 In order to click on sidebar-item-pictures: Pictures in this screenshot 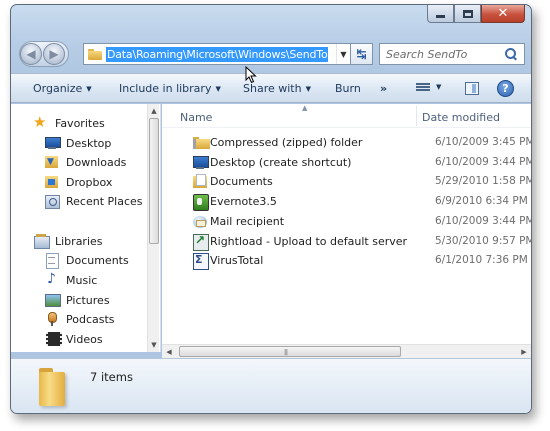, I will do `click(77, 300)`.